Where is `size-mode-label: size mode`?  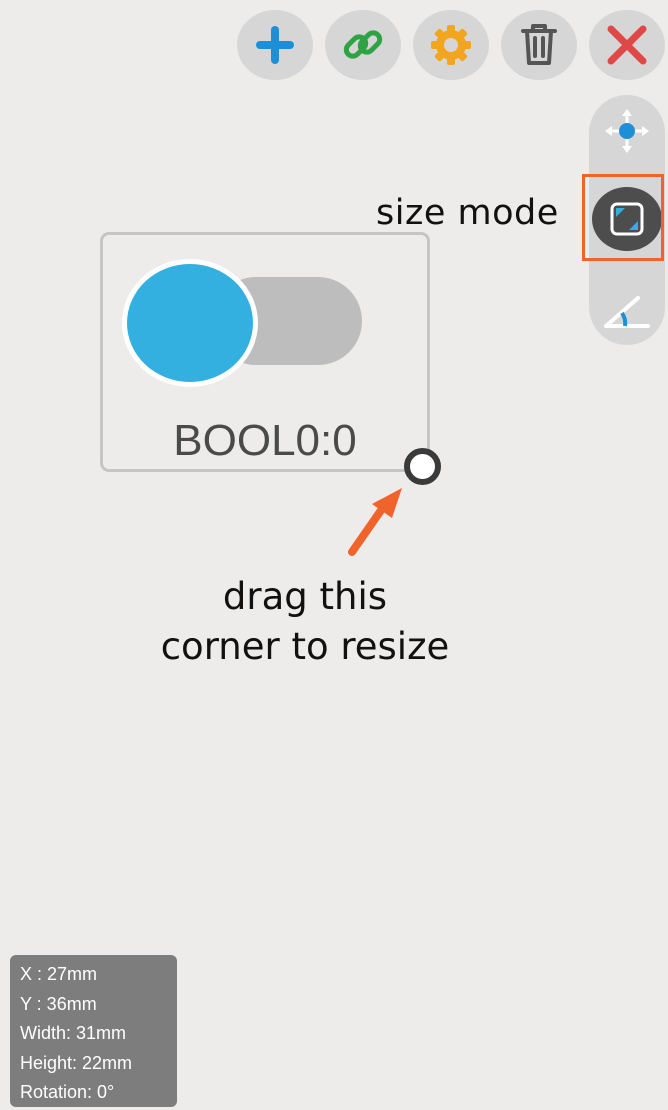 size-mode-label: size mode is located at coordinates (467, 213).